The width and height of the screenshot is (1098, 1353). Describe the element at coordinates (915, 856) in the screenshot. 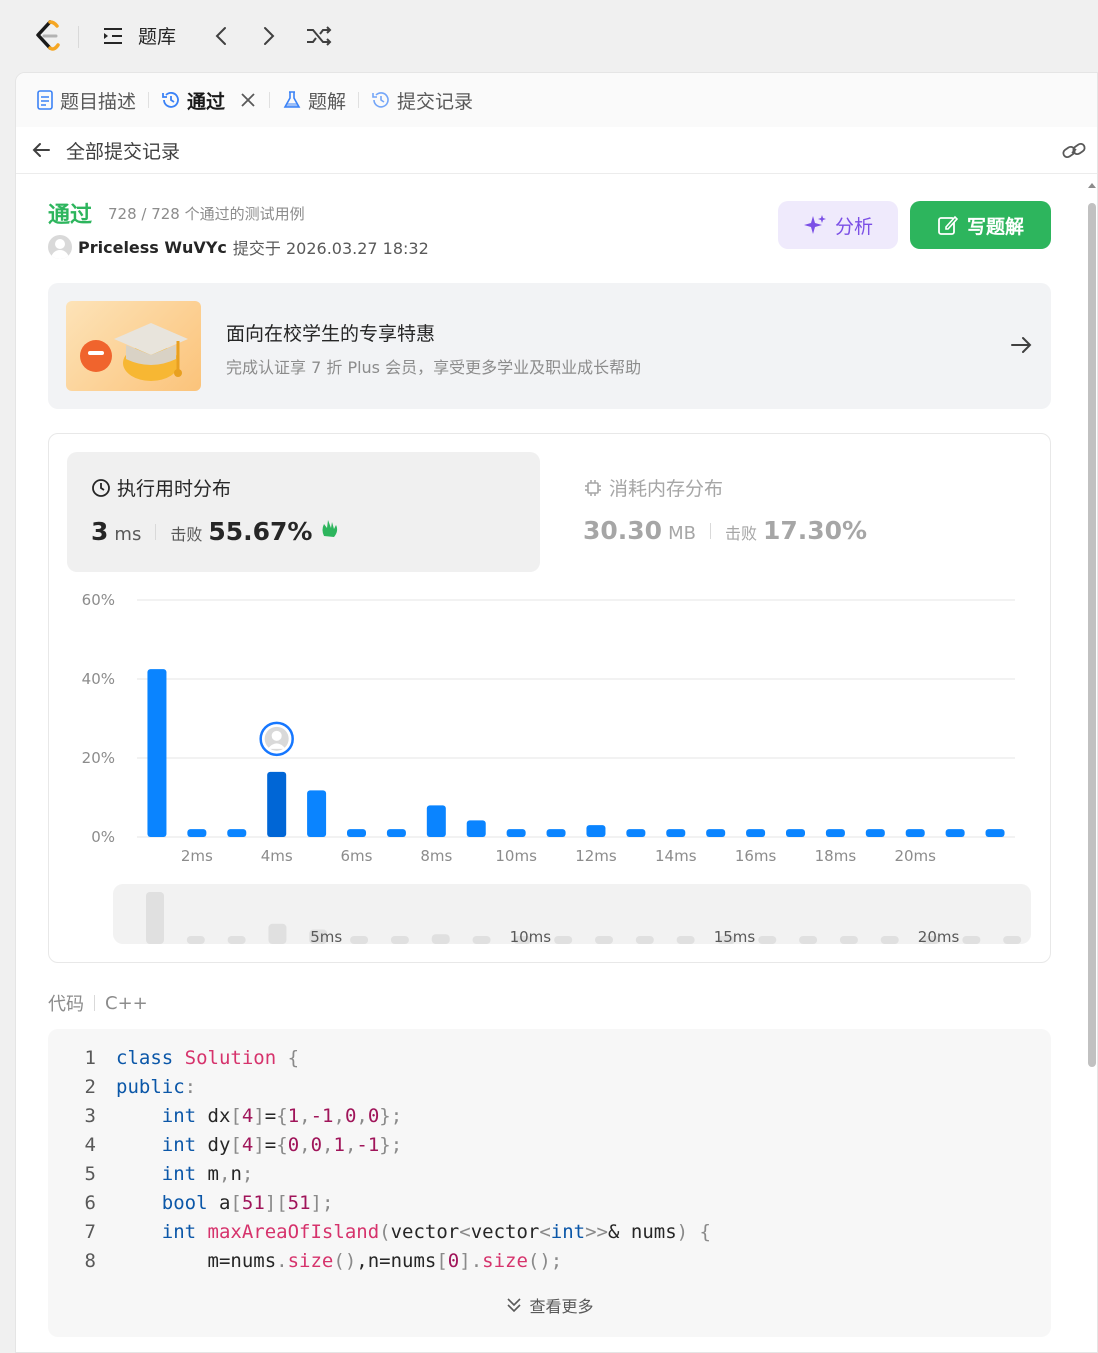

I see `x-tick-label: 20ms` at that location.